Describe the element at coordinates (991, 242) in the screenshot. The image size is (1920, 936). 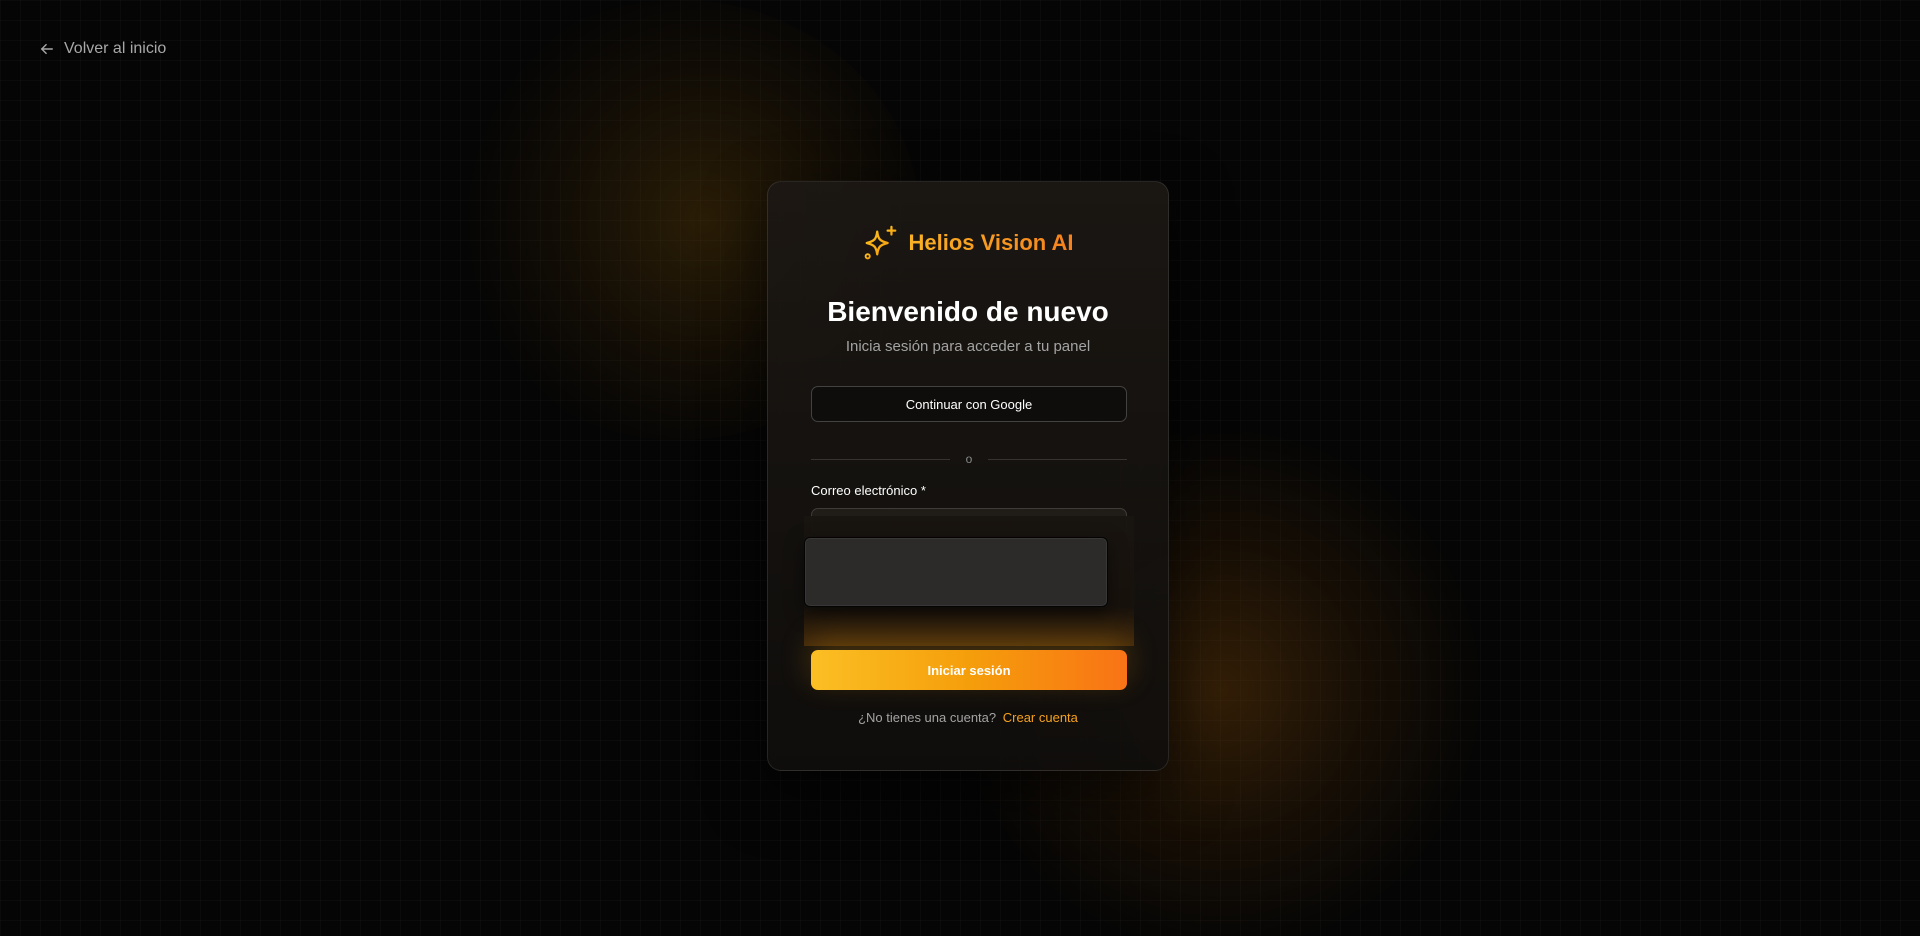
I see `brand-name: Helios Vision AI` at that location.